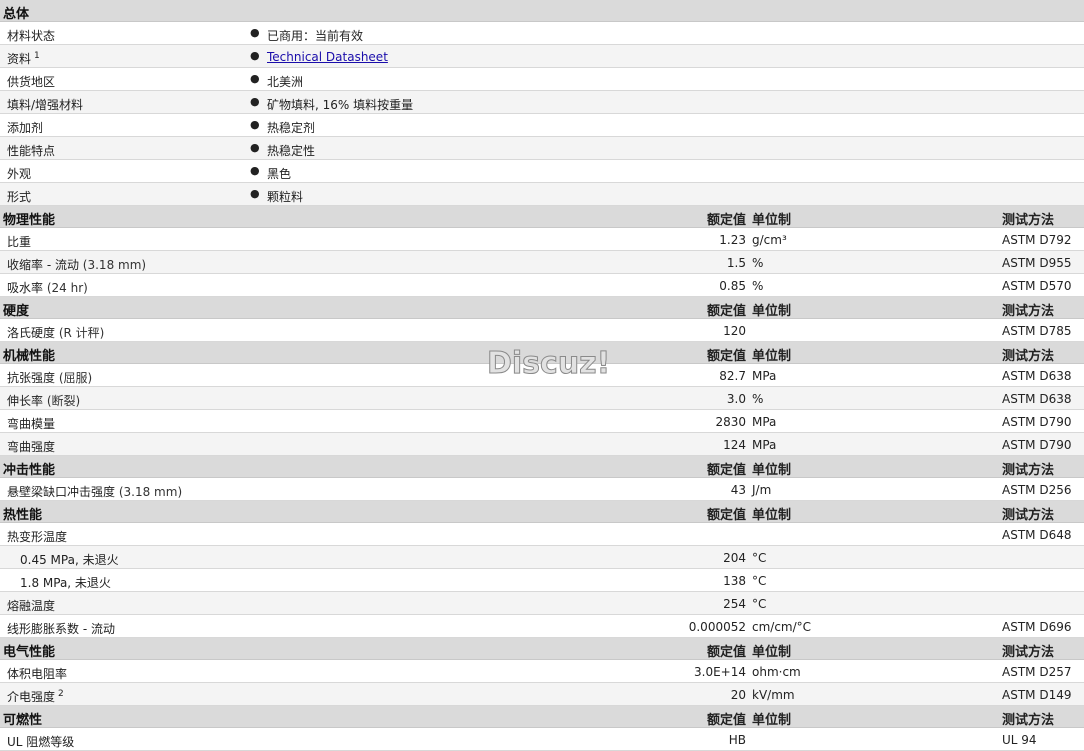 This screenshot has width=1084, height=751. I want to click on section-header: 物理性能 额定值 单位制 测试方法, so click(542, 217).